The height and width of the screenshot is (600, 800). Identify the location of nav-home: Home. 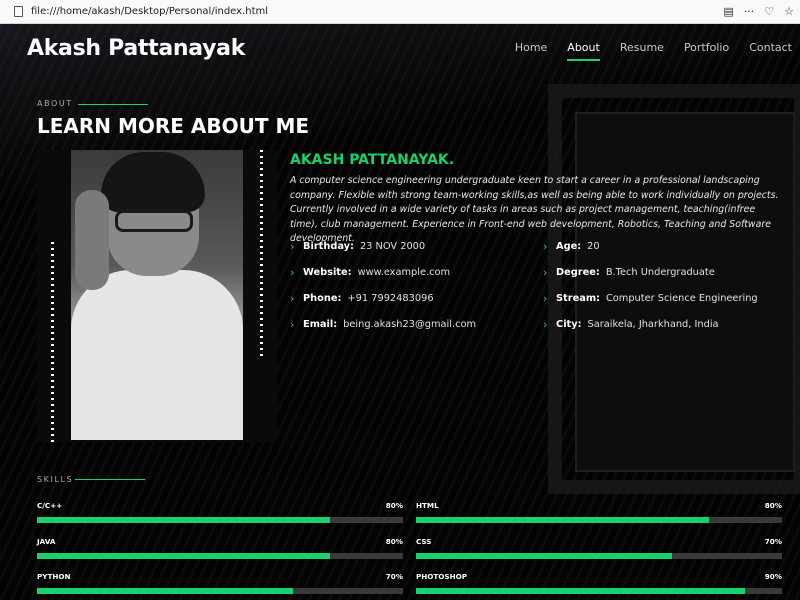
(531, 48).